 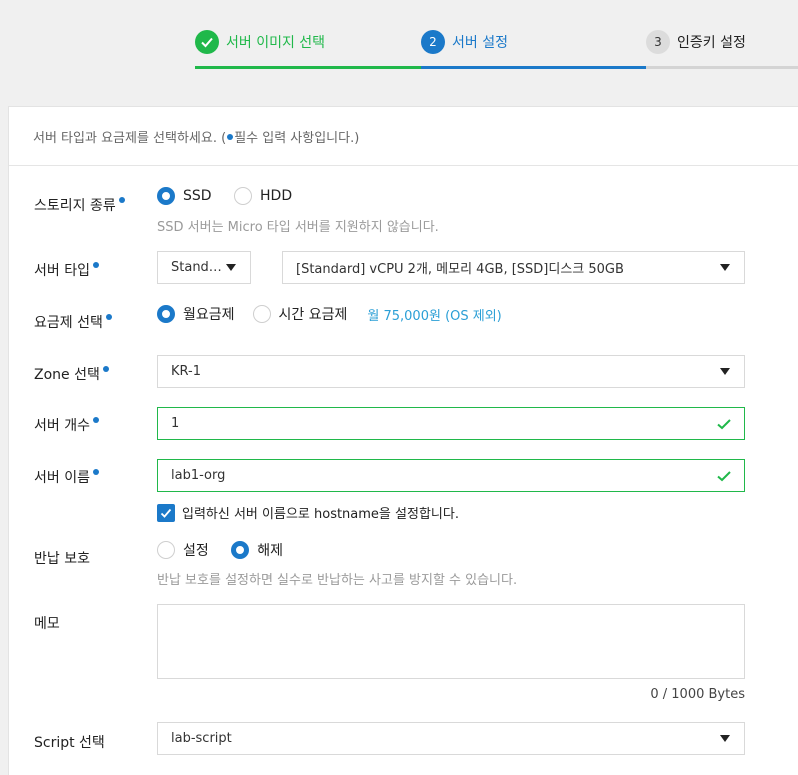 What do you see at coordinates (75, 206) in the screenshot?
I see `label-text: 스토리지 종류` at bounding box center [75, 206].